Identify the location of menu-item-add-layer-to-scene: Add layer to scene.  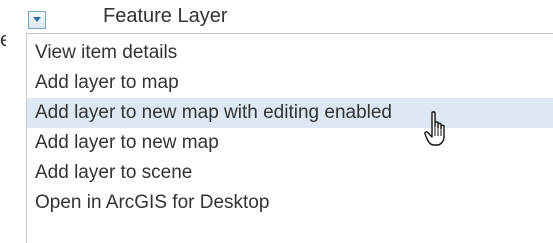
(290, 173).